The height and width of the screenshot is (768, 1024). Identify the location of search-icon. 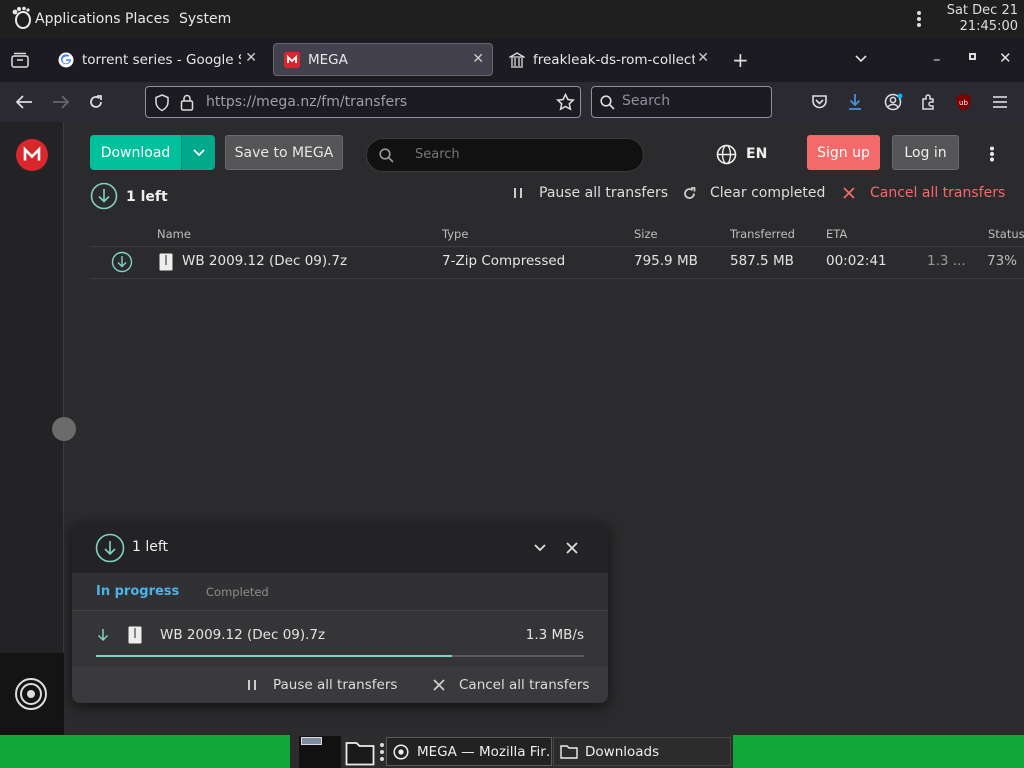
(607, 102).